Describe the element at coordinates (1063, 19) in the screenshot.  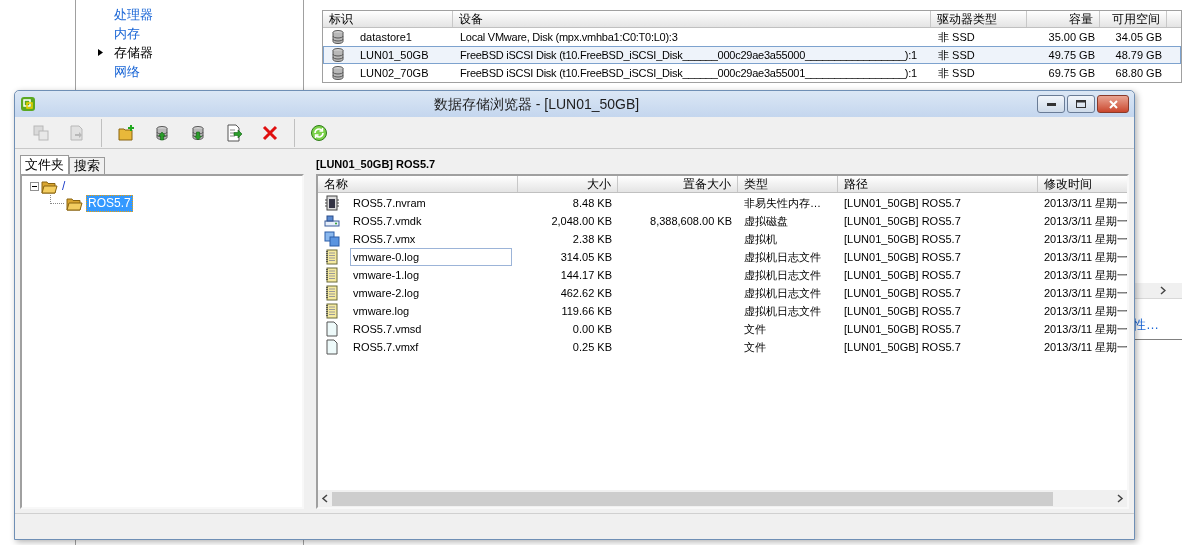
I see `column-header: 容量` at that location.